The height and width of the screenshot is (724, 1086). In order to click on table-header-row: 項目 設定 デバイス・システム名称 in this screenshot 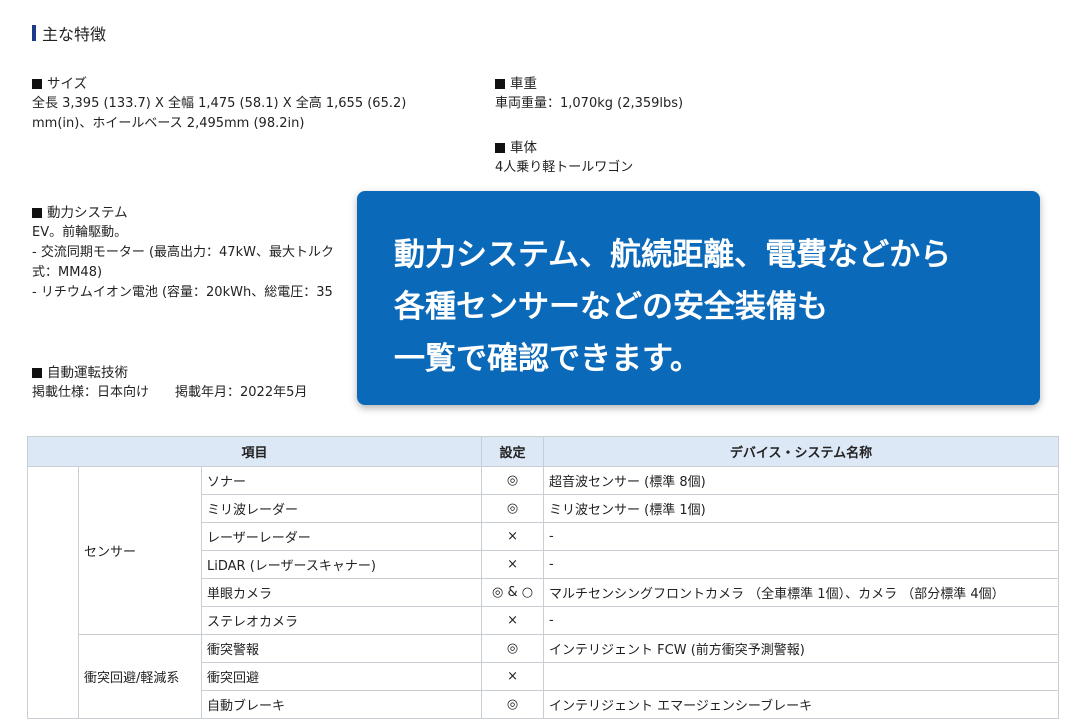, I will do `click(543, 451)`.